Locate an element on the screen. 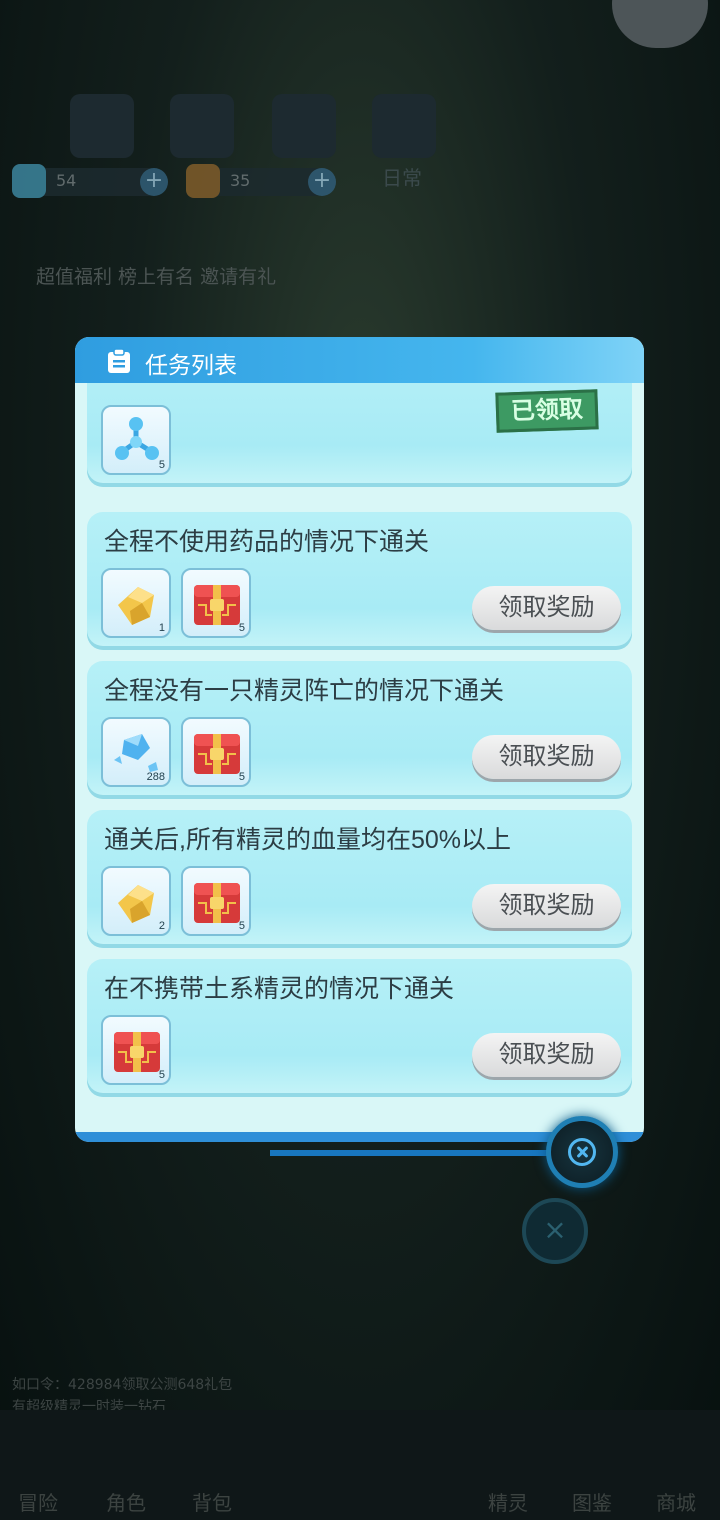  molecule-icon is located at coordinates (137, 438).